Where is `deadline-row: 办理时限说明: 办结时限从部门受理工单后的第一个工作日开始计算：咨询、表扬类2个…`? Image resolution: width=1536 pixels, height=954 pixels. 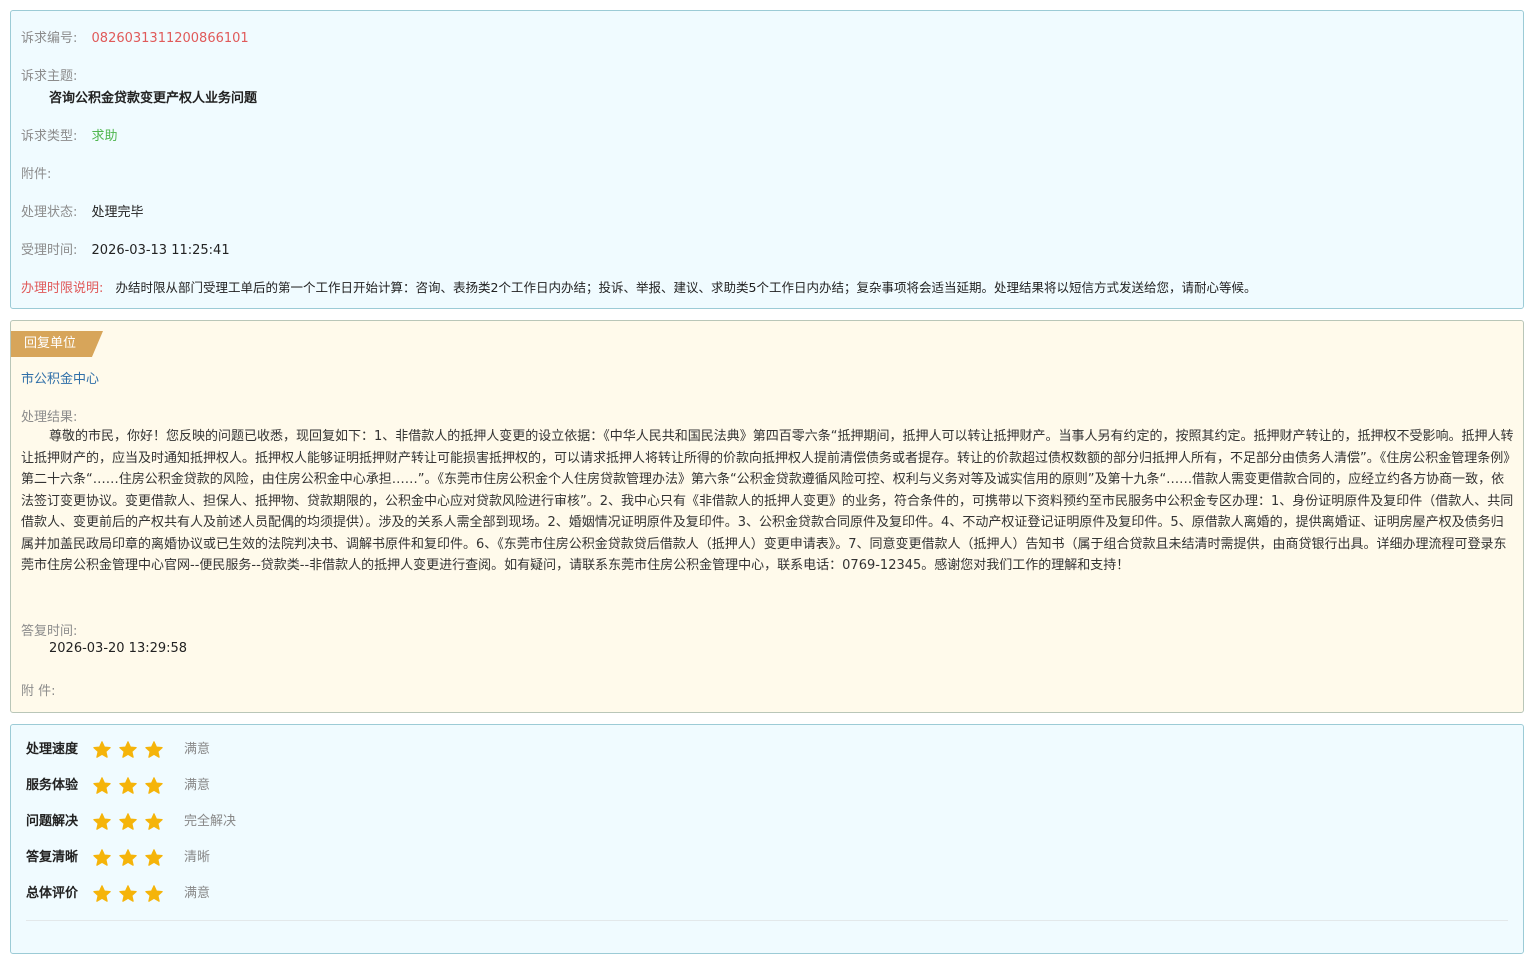
deadline-row: 办理时限说明: 办结时限从部门受理工单后的第一个工作日开始计算：咨询、表扬类2个… is located at coordinates (638, 286).